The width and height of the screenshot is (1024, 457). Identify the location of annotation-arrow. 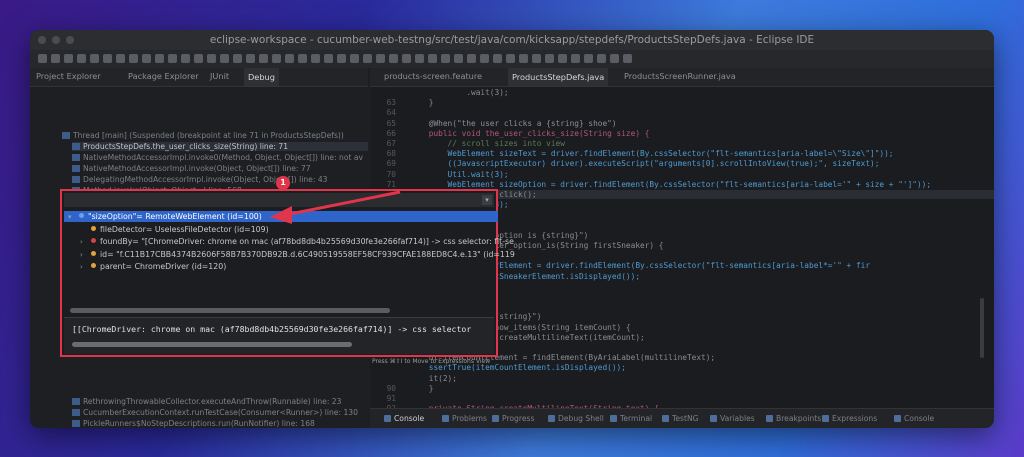
(335, 207).